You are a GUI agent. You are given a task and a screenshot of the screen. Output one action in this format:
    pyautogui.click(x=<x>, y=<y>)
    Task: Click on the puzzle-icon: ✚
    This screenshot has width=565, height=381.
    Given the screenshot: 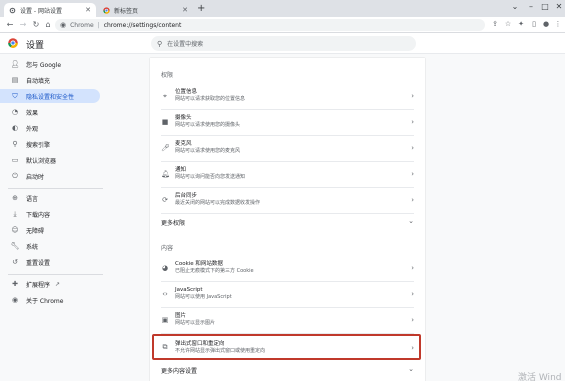 What is the action you would take?
    pyautogui.click(x=15, y=284)
    